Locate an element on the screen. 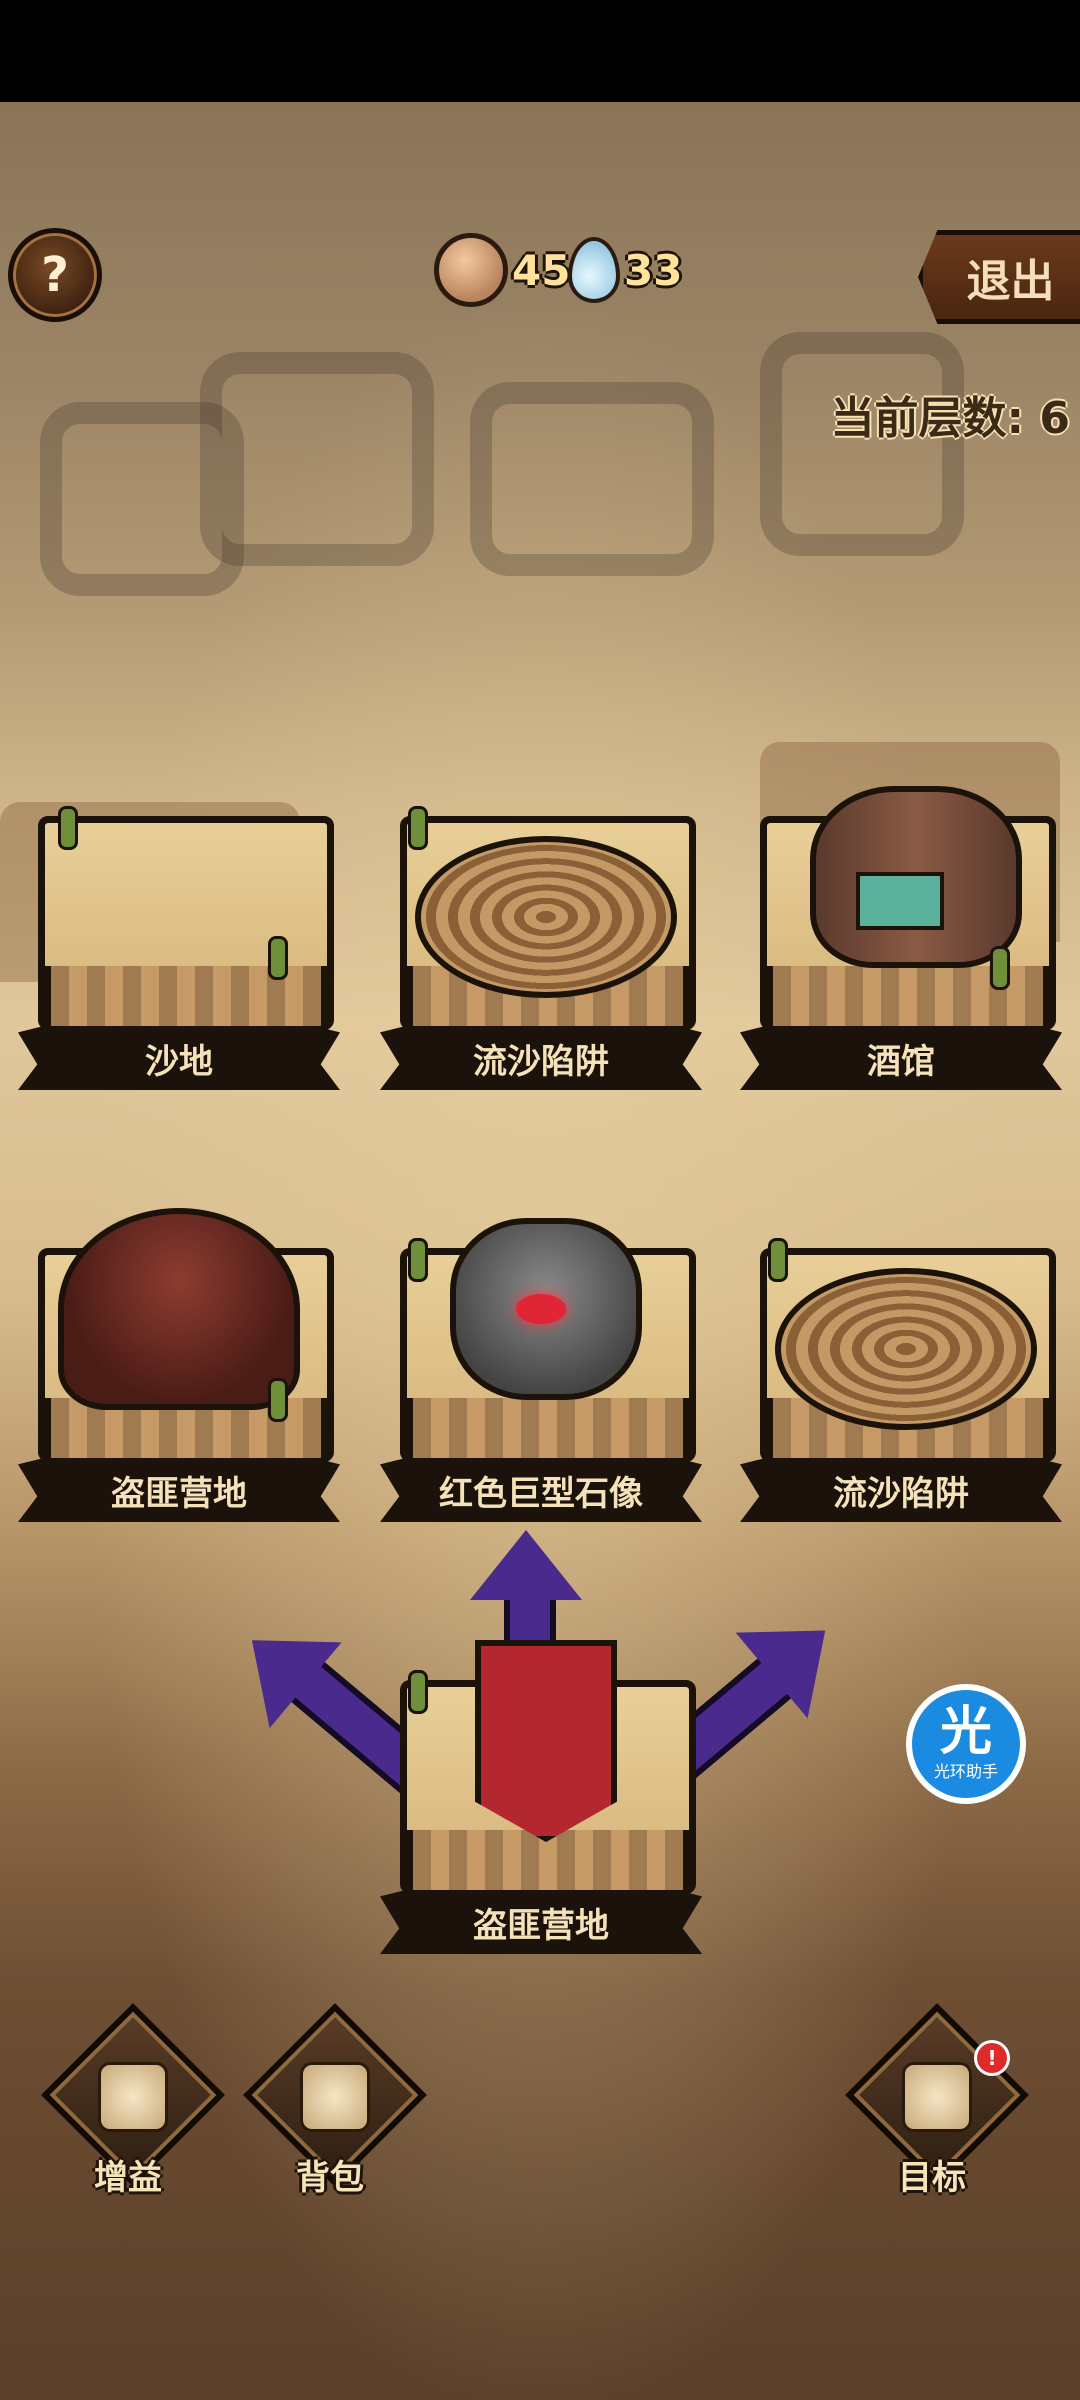  tile-red-statue: 红色巨型石像 is located at coordinates (541, 1373).